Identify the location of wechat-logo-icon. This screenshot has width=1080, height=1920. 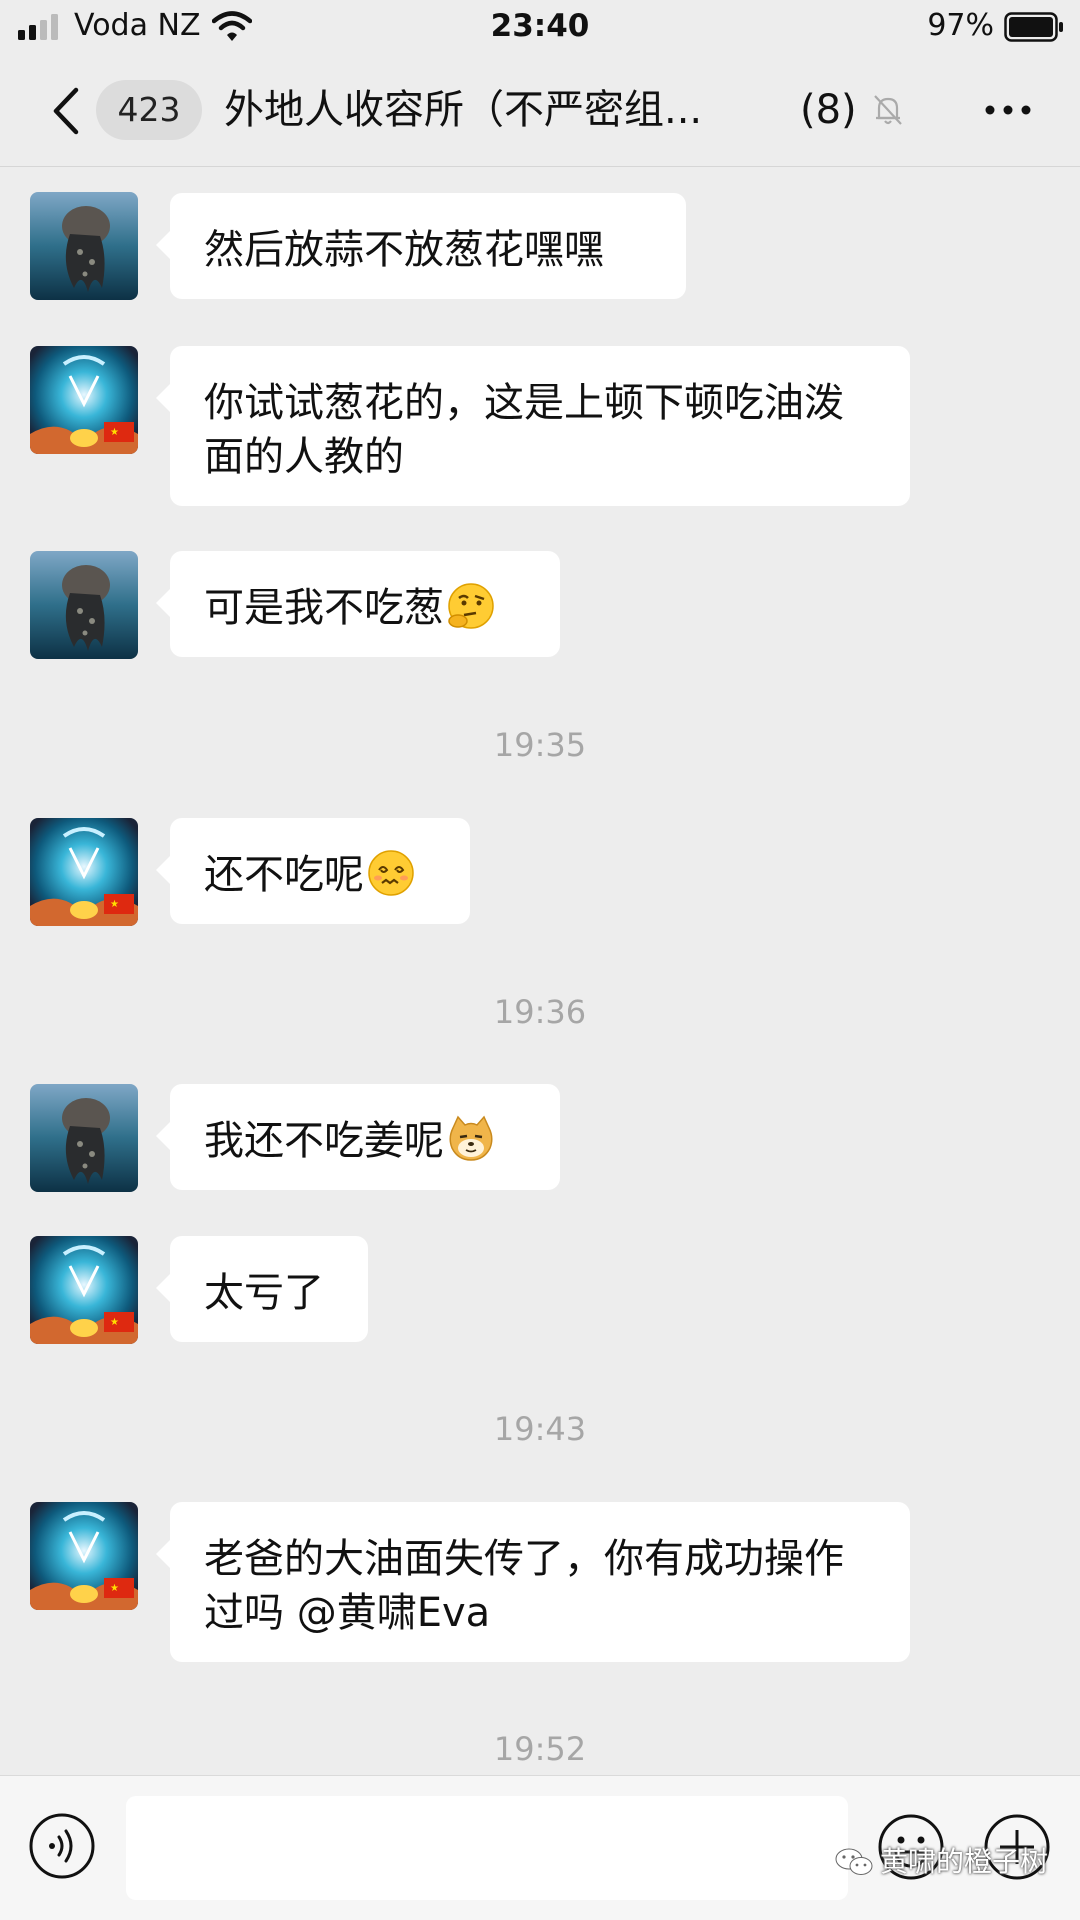
(854, 1861).